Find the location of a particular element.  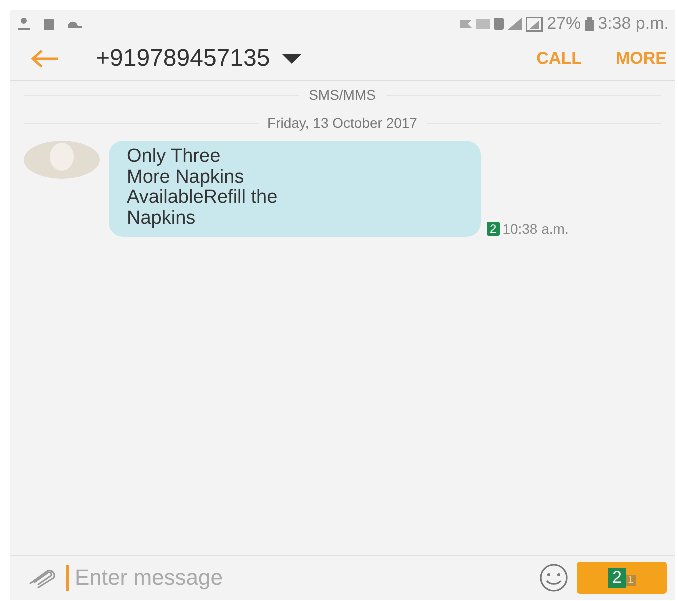

message-field: Enter message is located at coordinates (298, 578).